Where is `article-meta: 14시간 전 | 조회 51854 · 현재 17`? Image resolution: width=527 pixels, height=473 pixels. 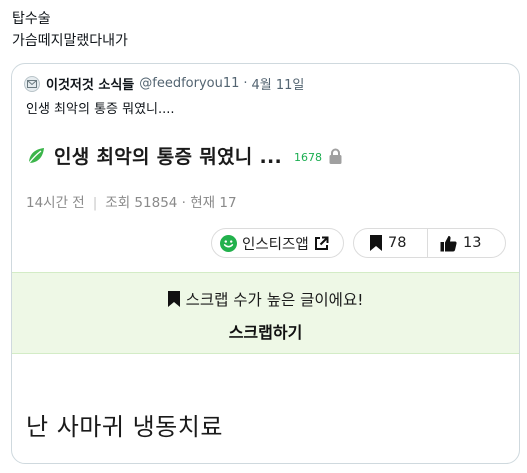 article-meta: 14시간 전 | 조회 51854 · 현재 17 is located at coordinates (131, 201).